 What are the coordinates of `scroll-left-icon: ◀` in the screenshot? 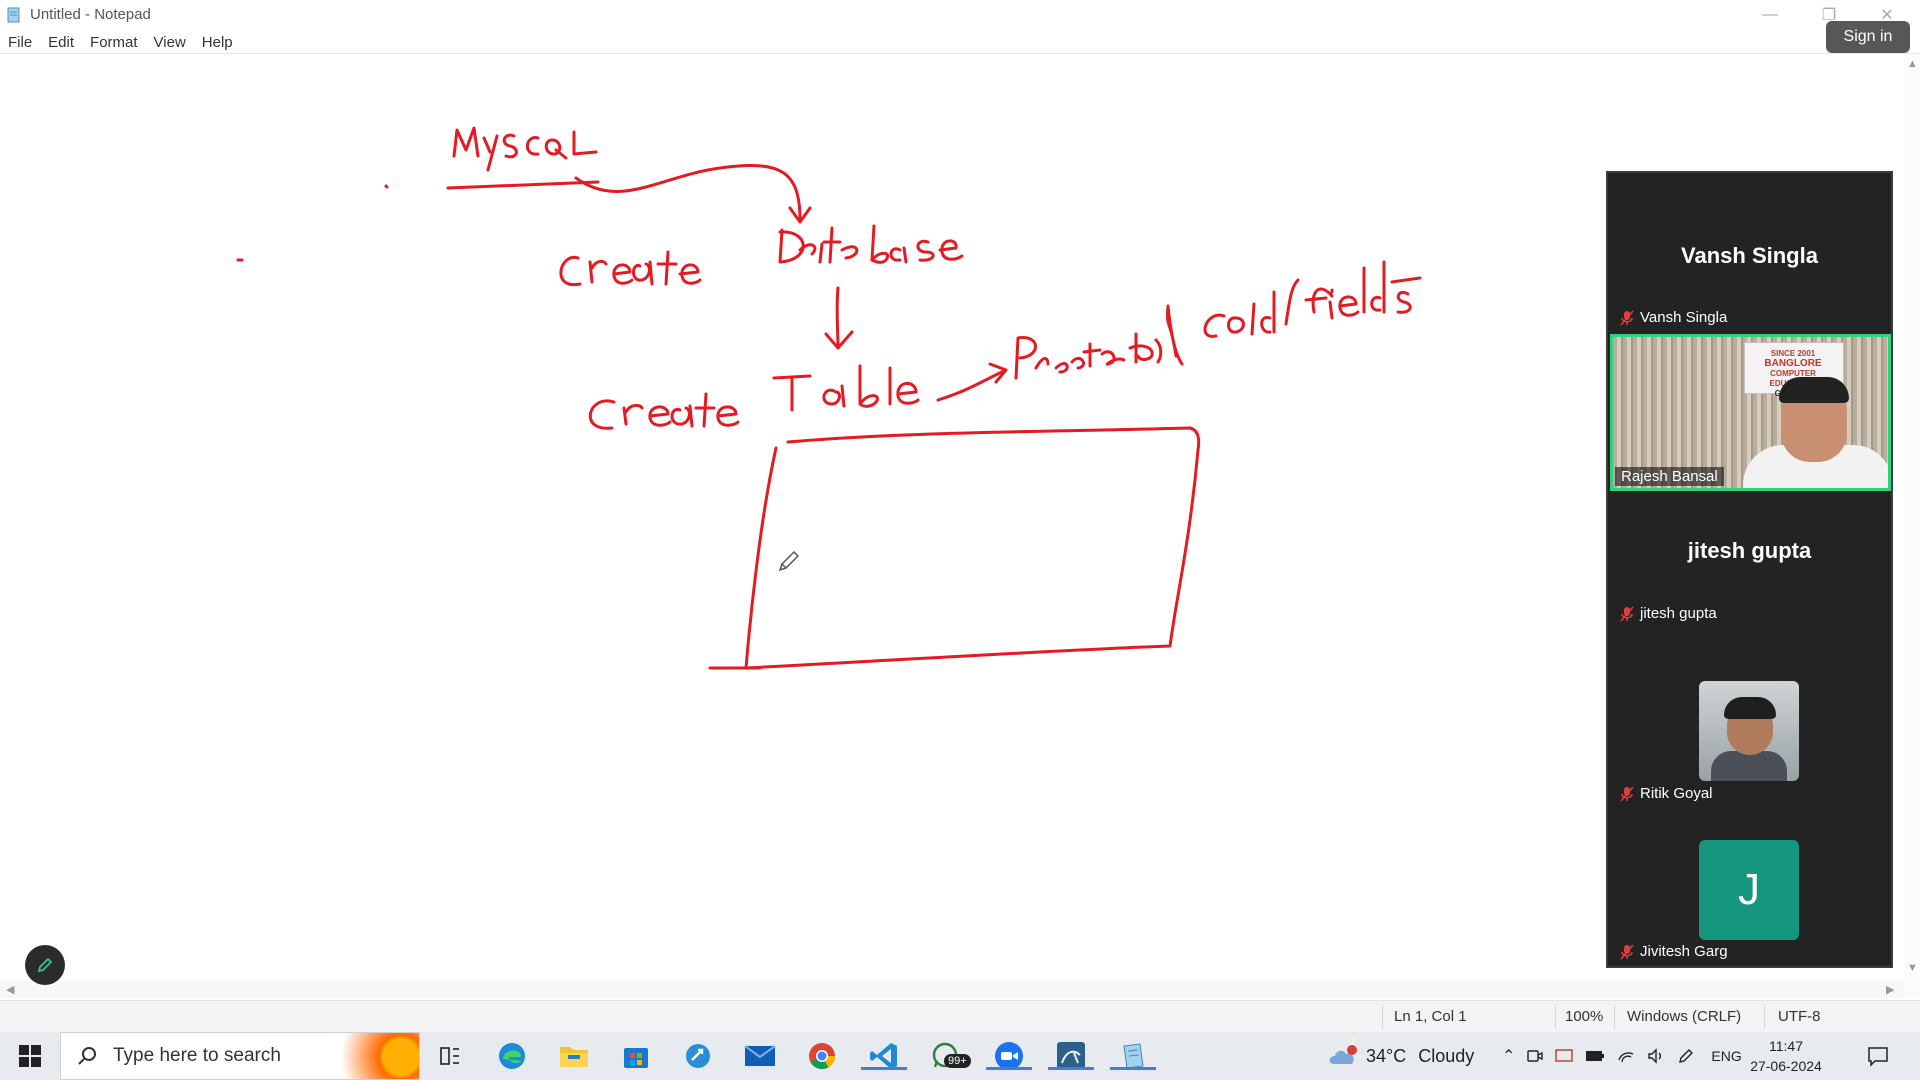 It's located at (10, 989).